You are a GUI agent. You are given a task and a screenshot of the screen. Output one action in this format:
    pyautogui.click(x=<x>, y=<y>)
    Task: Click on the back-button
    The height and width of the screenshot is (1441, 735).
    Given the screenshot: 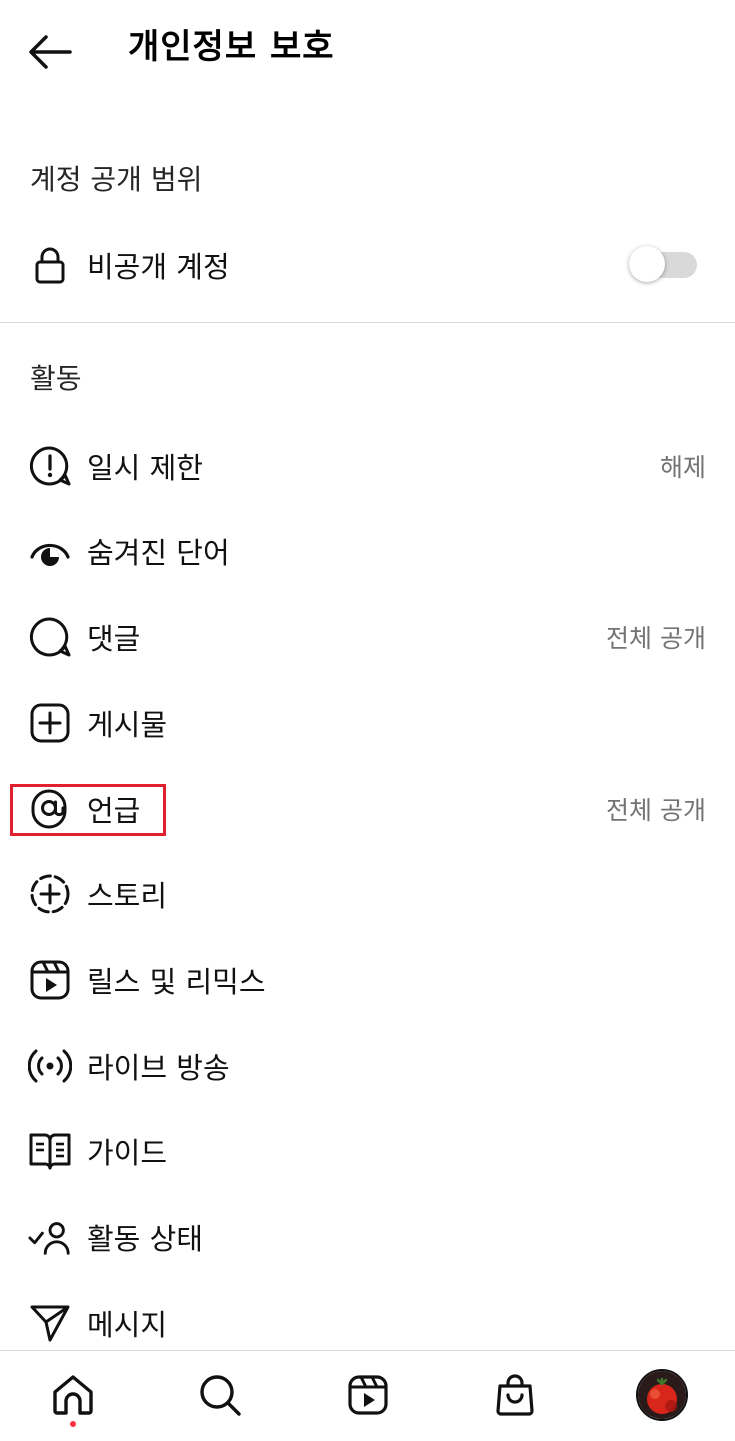 What is the action you would take?
    pyautogui.click(x=50, y=52)
    